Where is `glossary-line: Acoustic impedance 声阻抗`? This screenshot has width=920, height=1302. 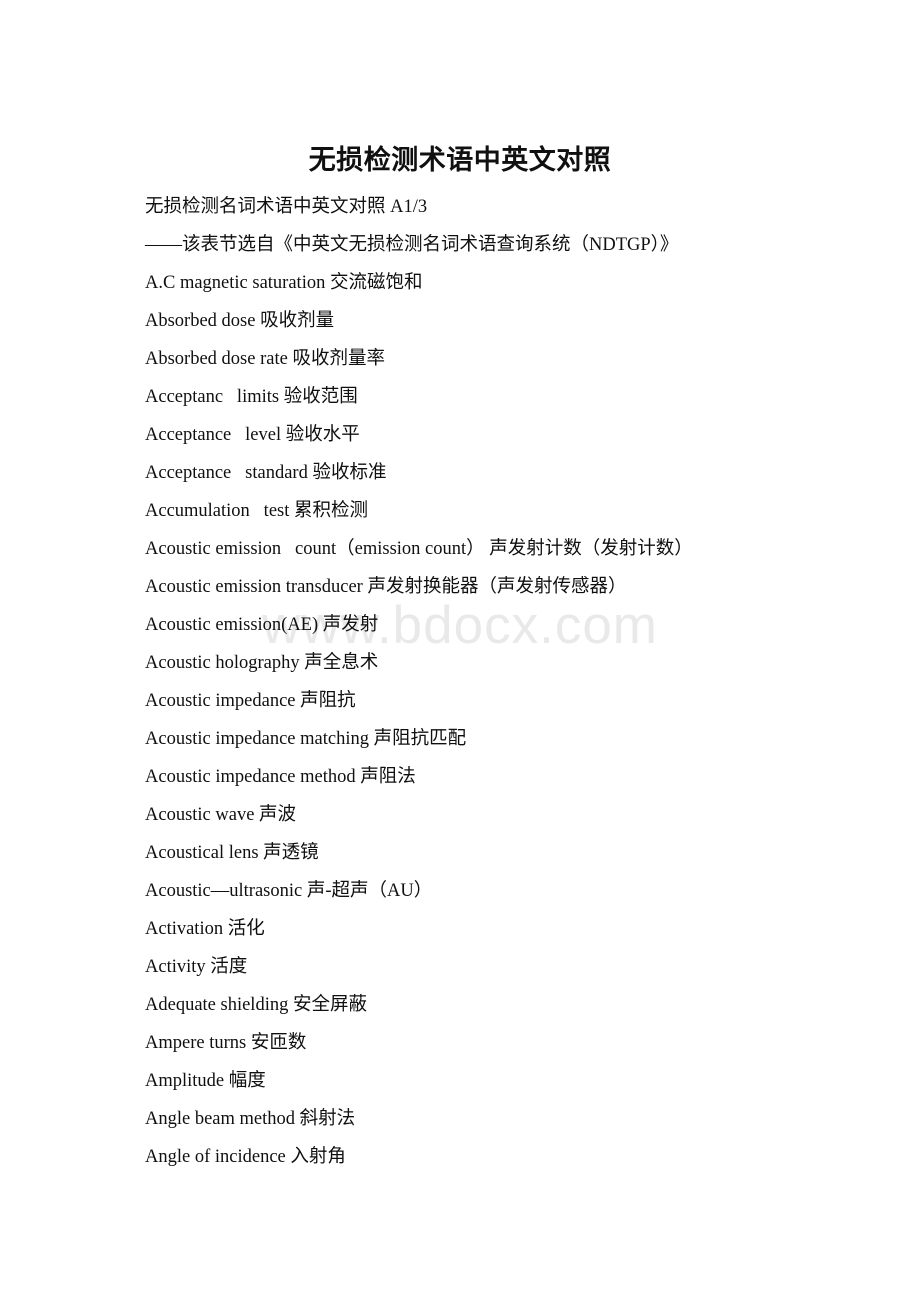 glossary-line: Acoustic impedance 声阻抗 is located at coordinates (250, 701).